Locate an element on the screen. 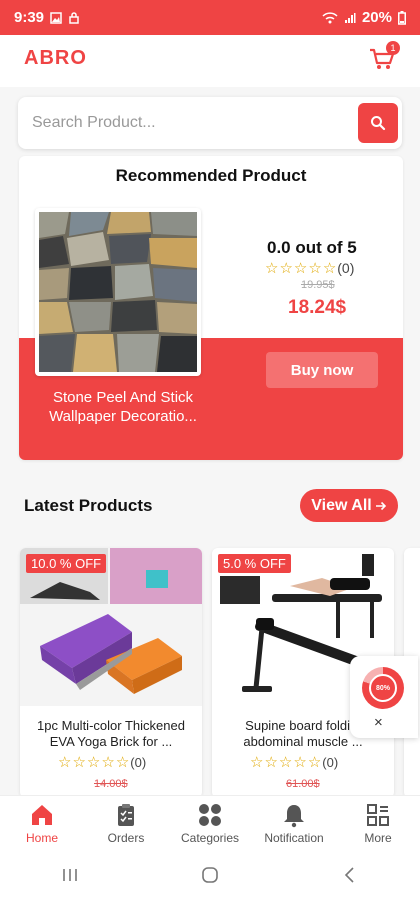 Image resolution: width=420 pixels, height=900 pixels. search-button is located at coordinates (378, 123).